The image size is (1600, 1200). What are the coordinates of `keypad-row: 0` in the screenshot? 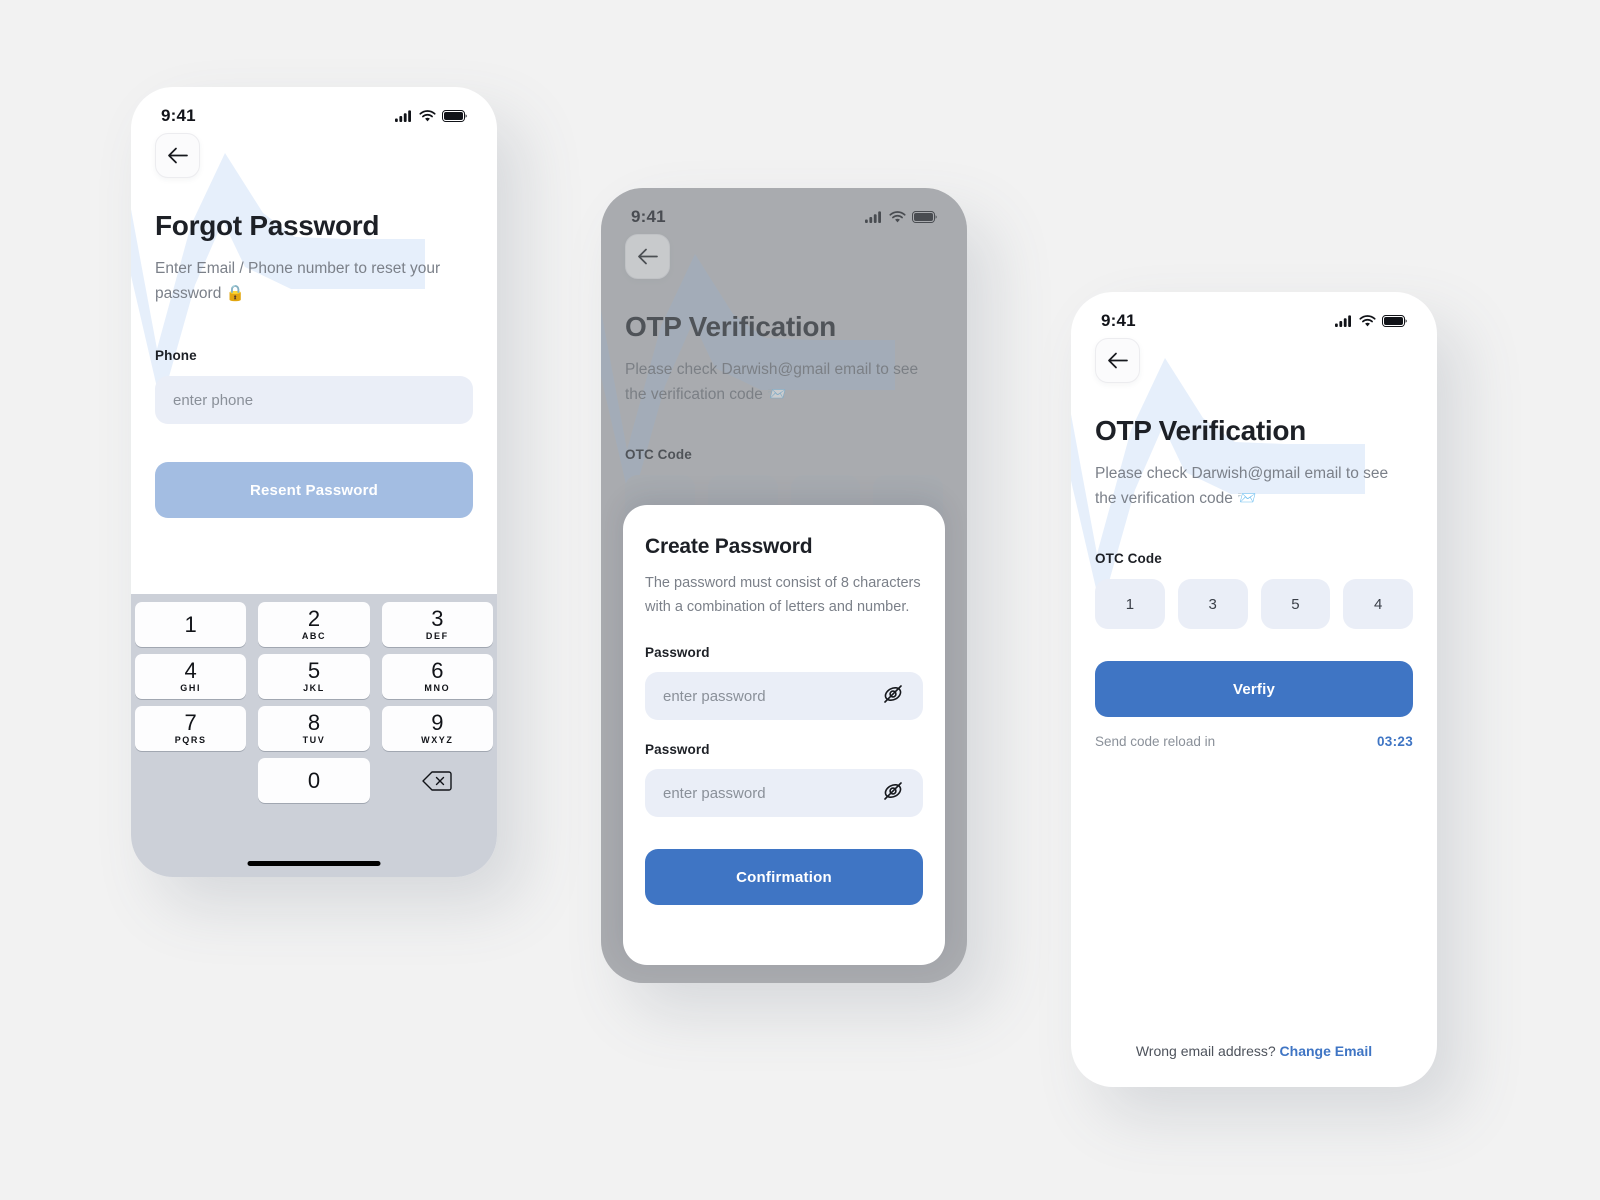 It's located at (314, 780).